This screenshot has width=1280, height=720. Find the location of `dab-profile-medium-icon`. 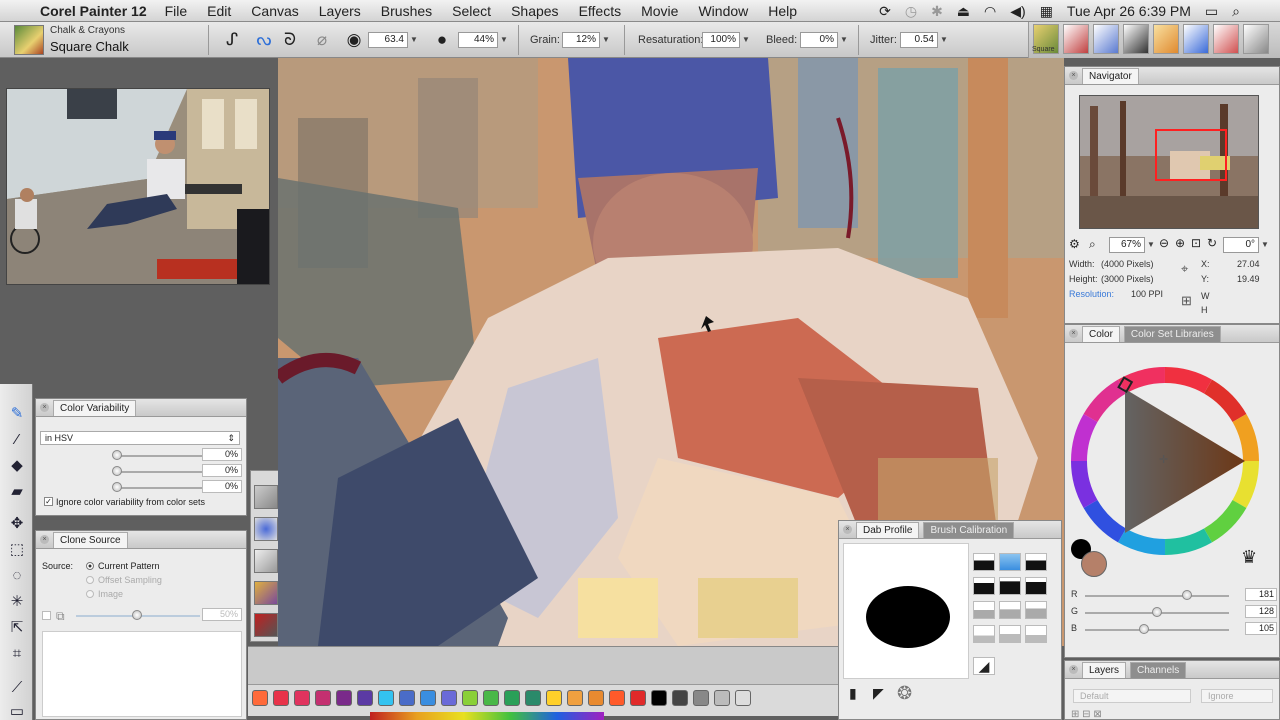

dab-profile-medium-icon is located at coordinates (1010, 562).